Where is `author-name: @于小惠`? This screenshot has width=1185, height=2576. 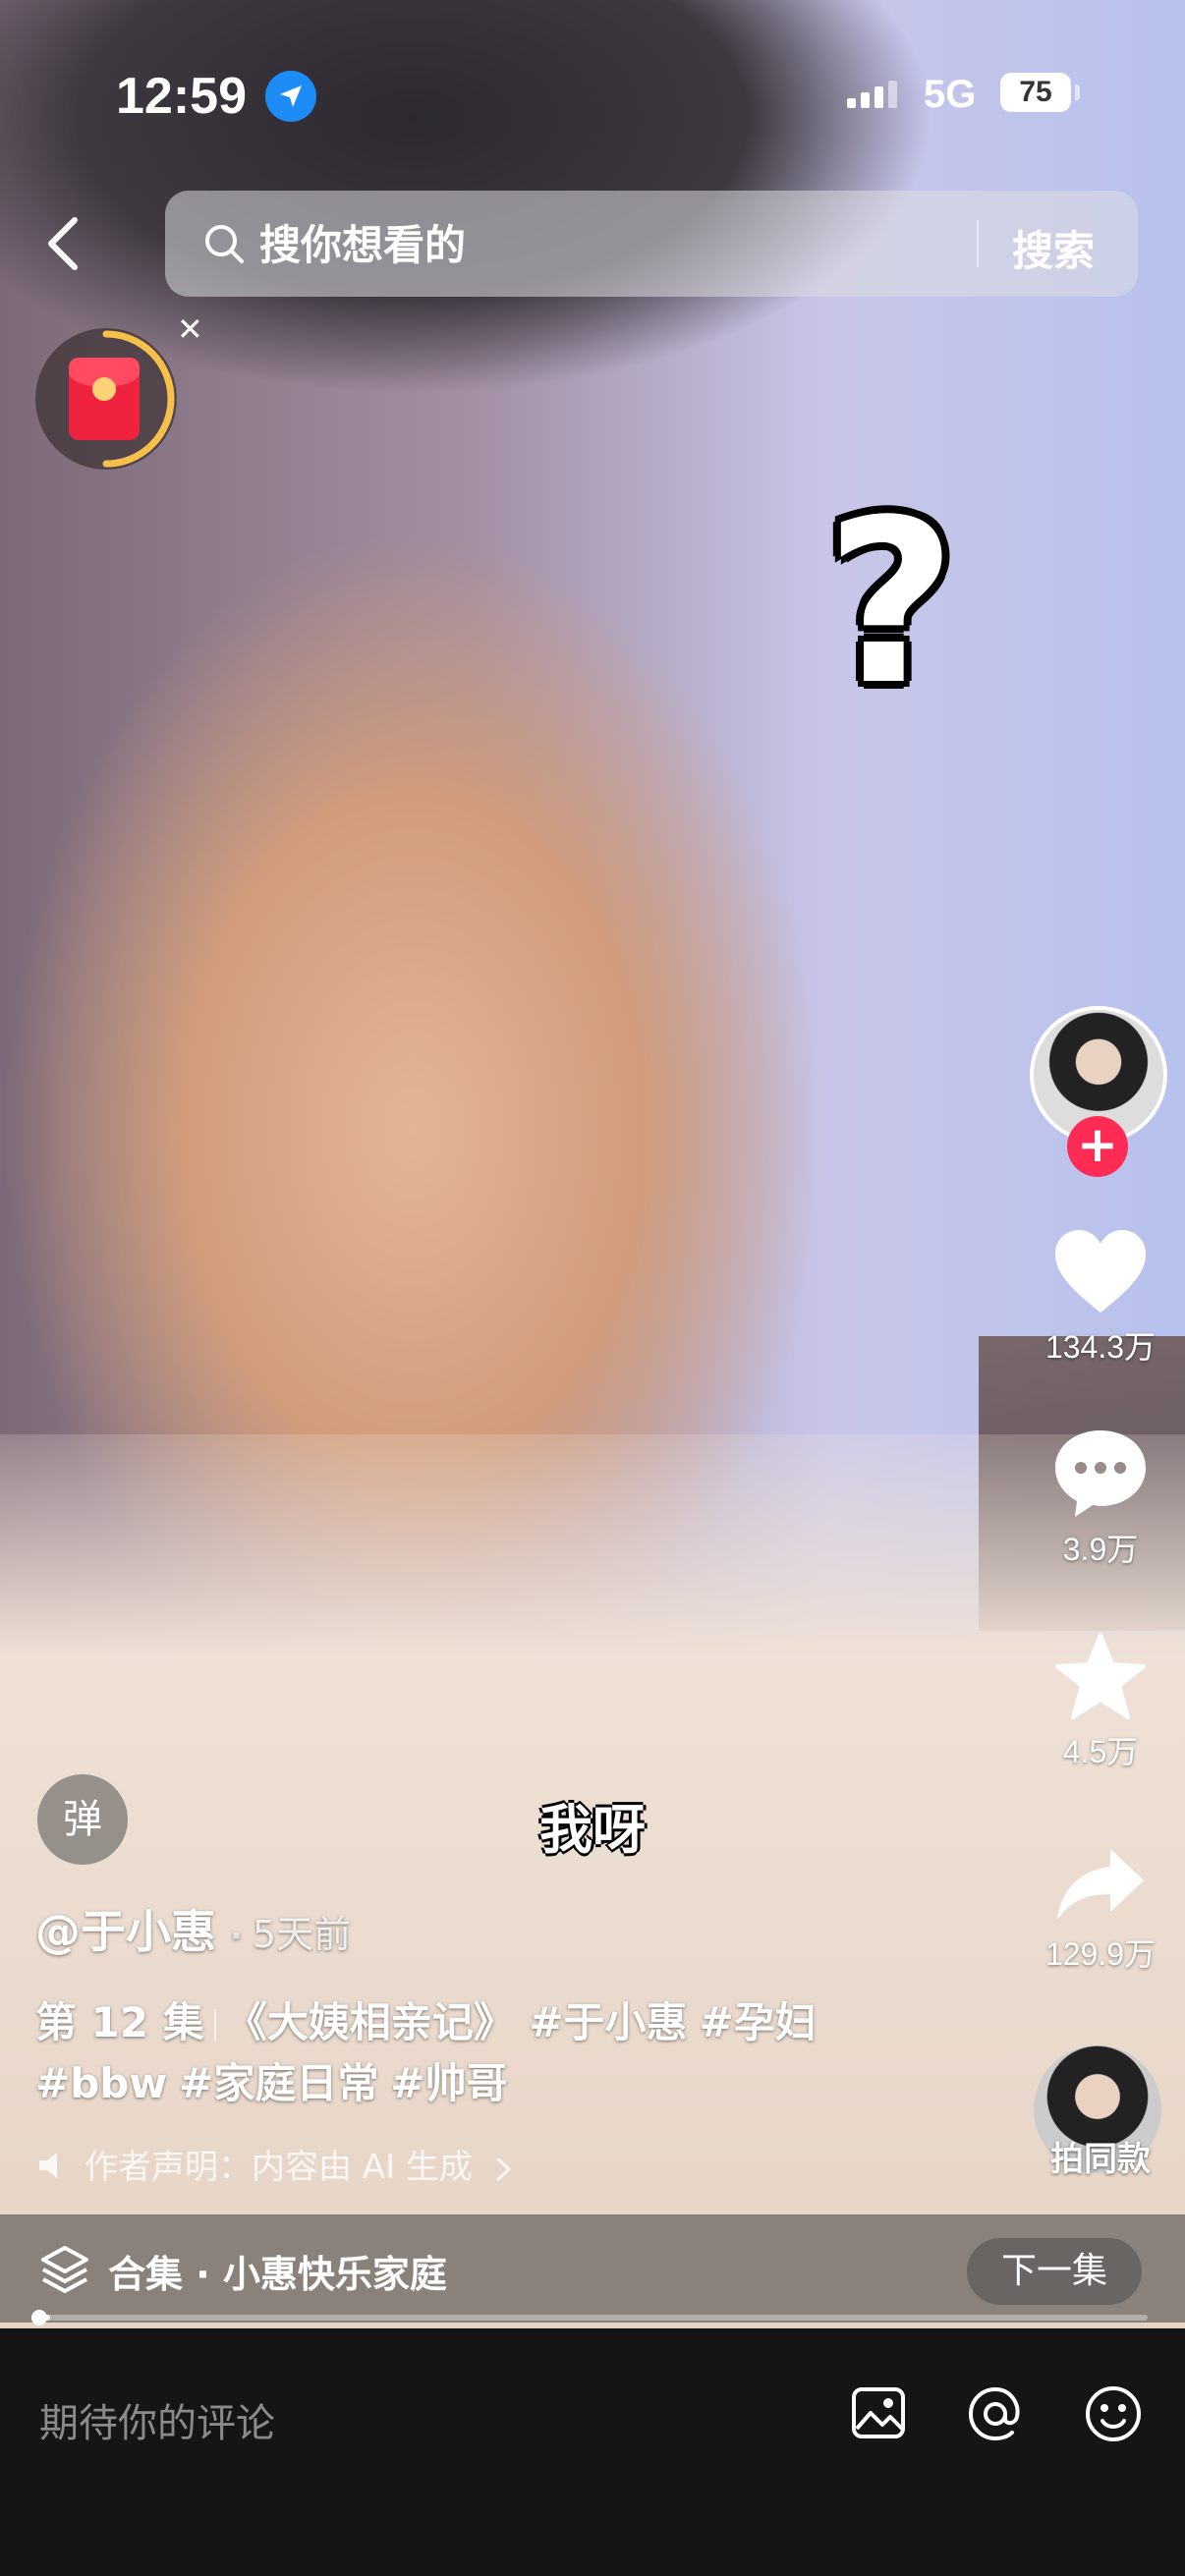 author-name: @于小惠 is located at coordinates (126, 1931).